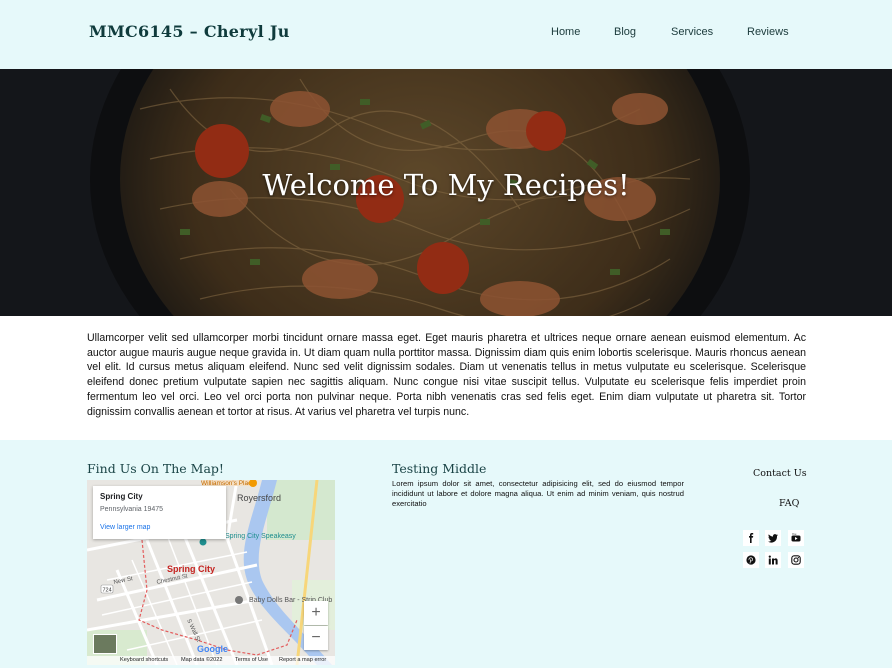 The width and height of the screenshot is (892, 668). Describe the element at coordinates (773, 560) in the screenshot. I see `linkedin-icon` at that location.